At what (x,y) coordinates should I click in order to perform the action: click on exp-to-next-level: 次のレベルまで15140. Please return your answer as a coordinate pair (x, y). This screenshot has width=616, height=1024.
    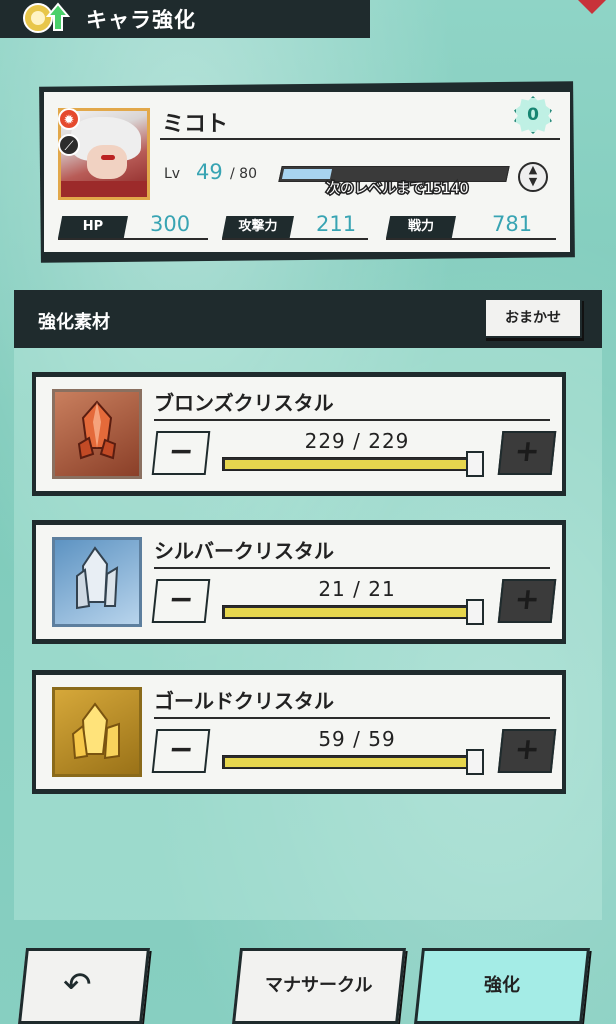
    Looking at the image, I should click on (398, 189).